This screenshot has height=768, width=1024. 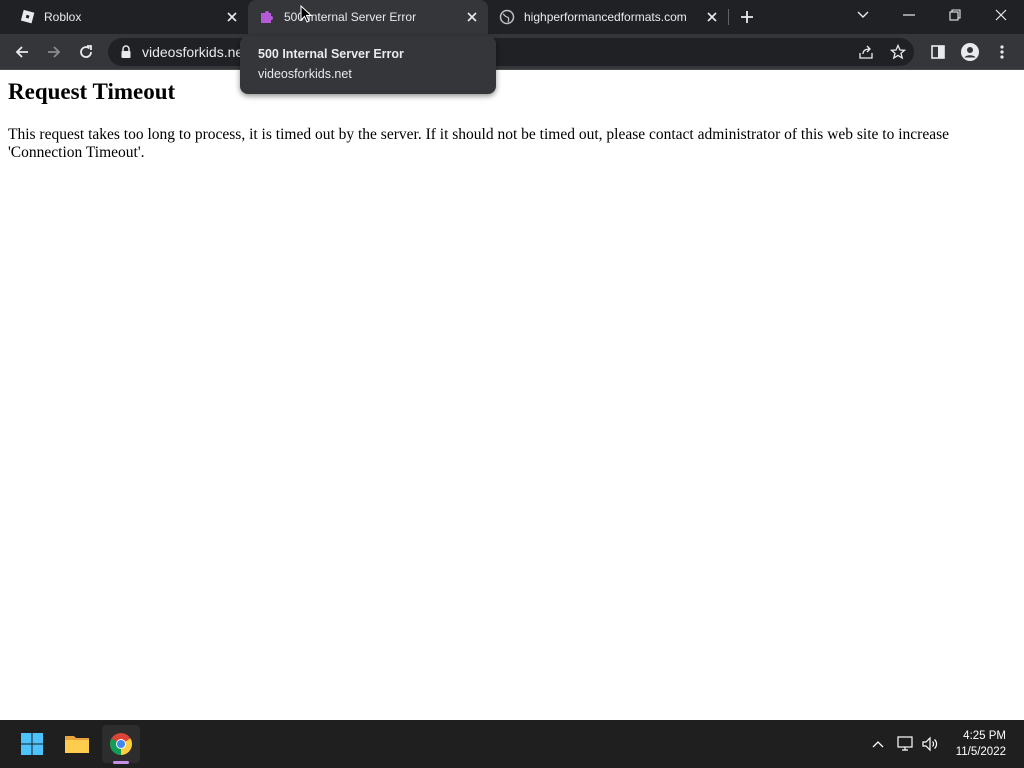 I want to click on volume-icon, so click(x=930, y=744).